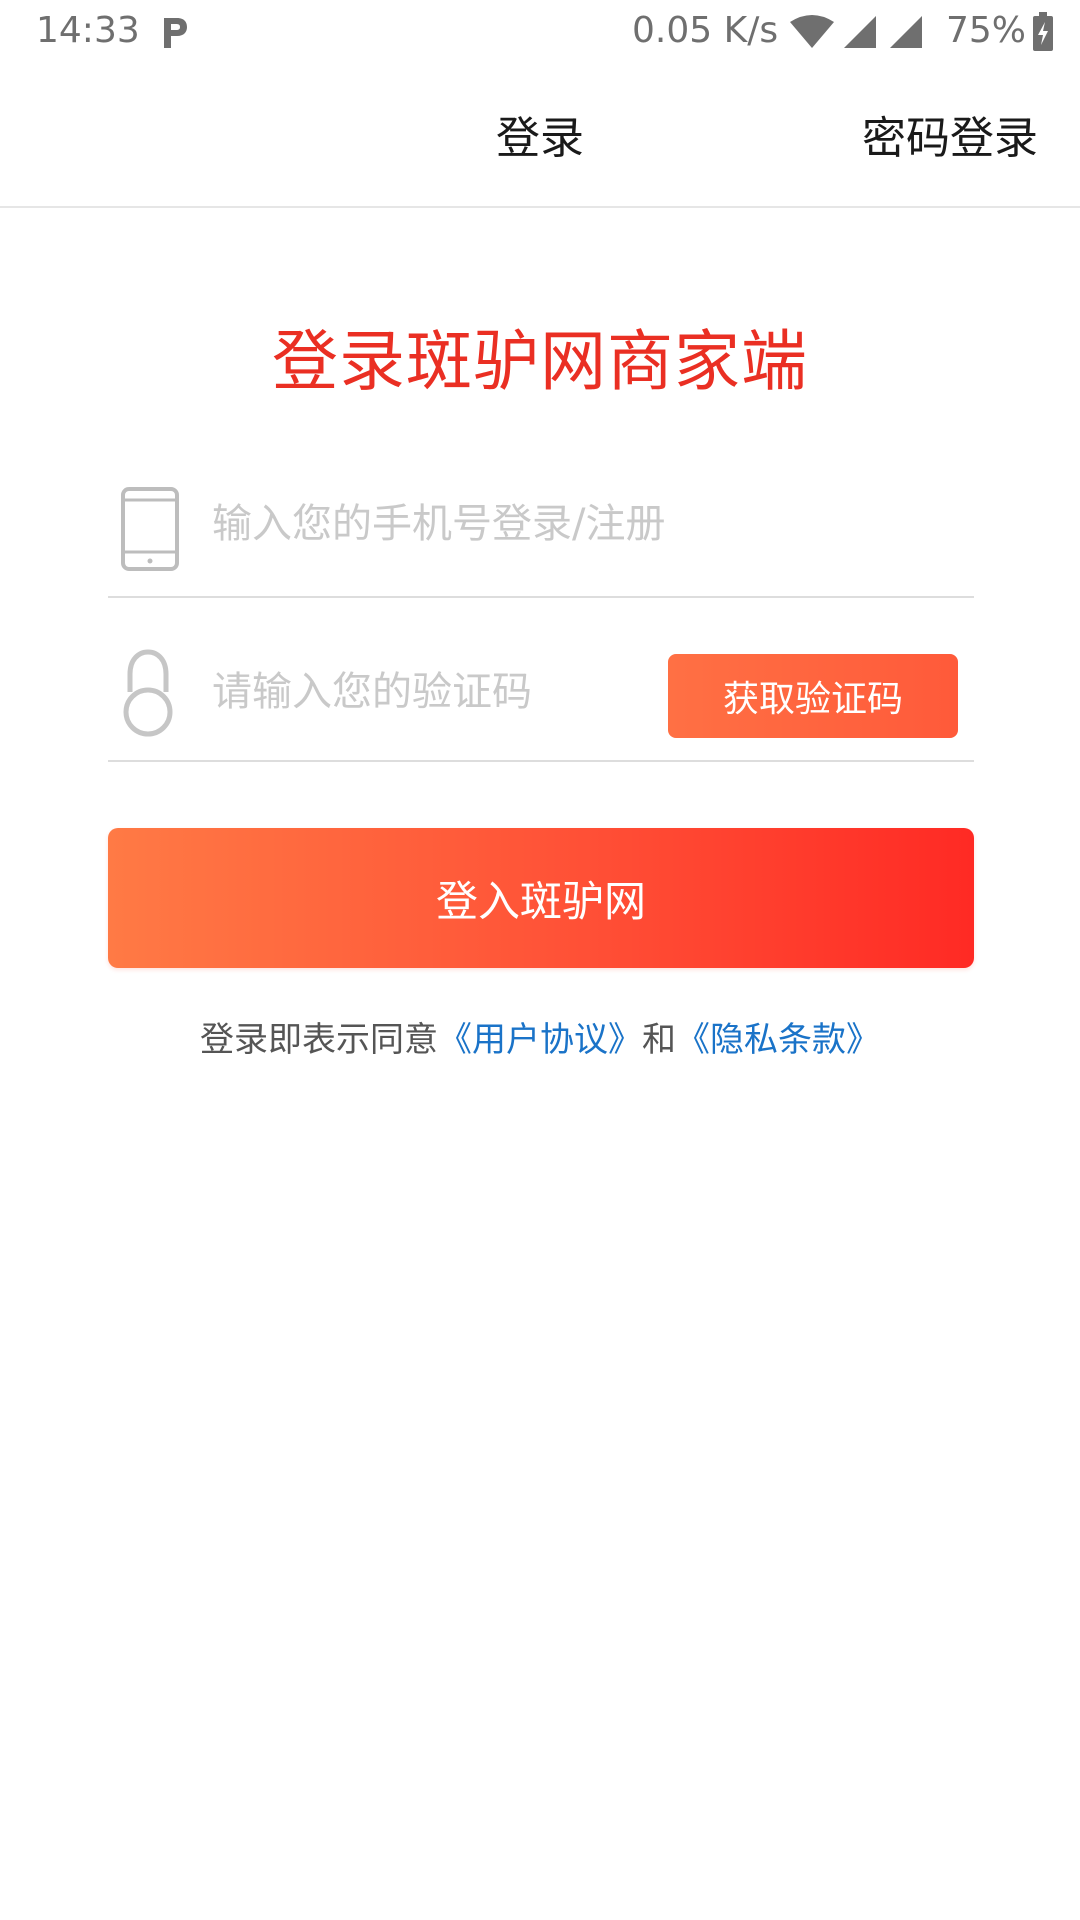 The height and width of the screenshot is (1920, 1080). Describe the element at coordinates (950, 134) in the screenshot. I see `password-login-button: 密码登录` at that location.